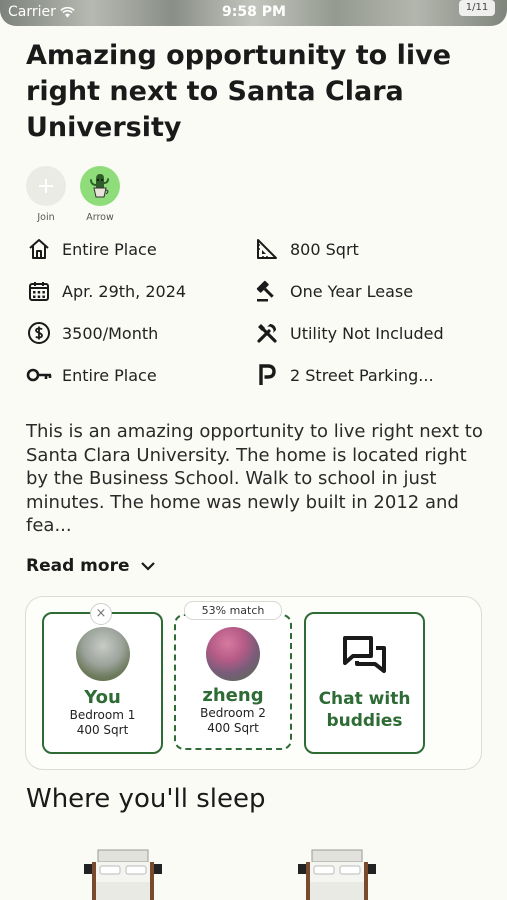  I want to click on photo-pager-badge: 1/11, so click(477, 8).